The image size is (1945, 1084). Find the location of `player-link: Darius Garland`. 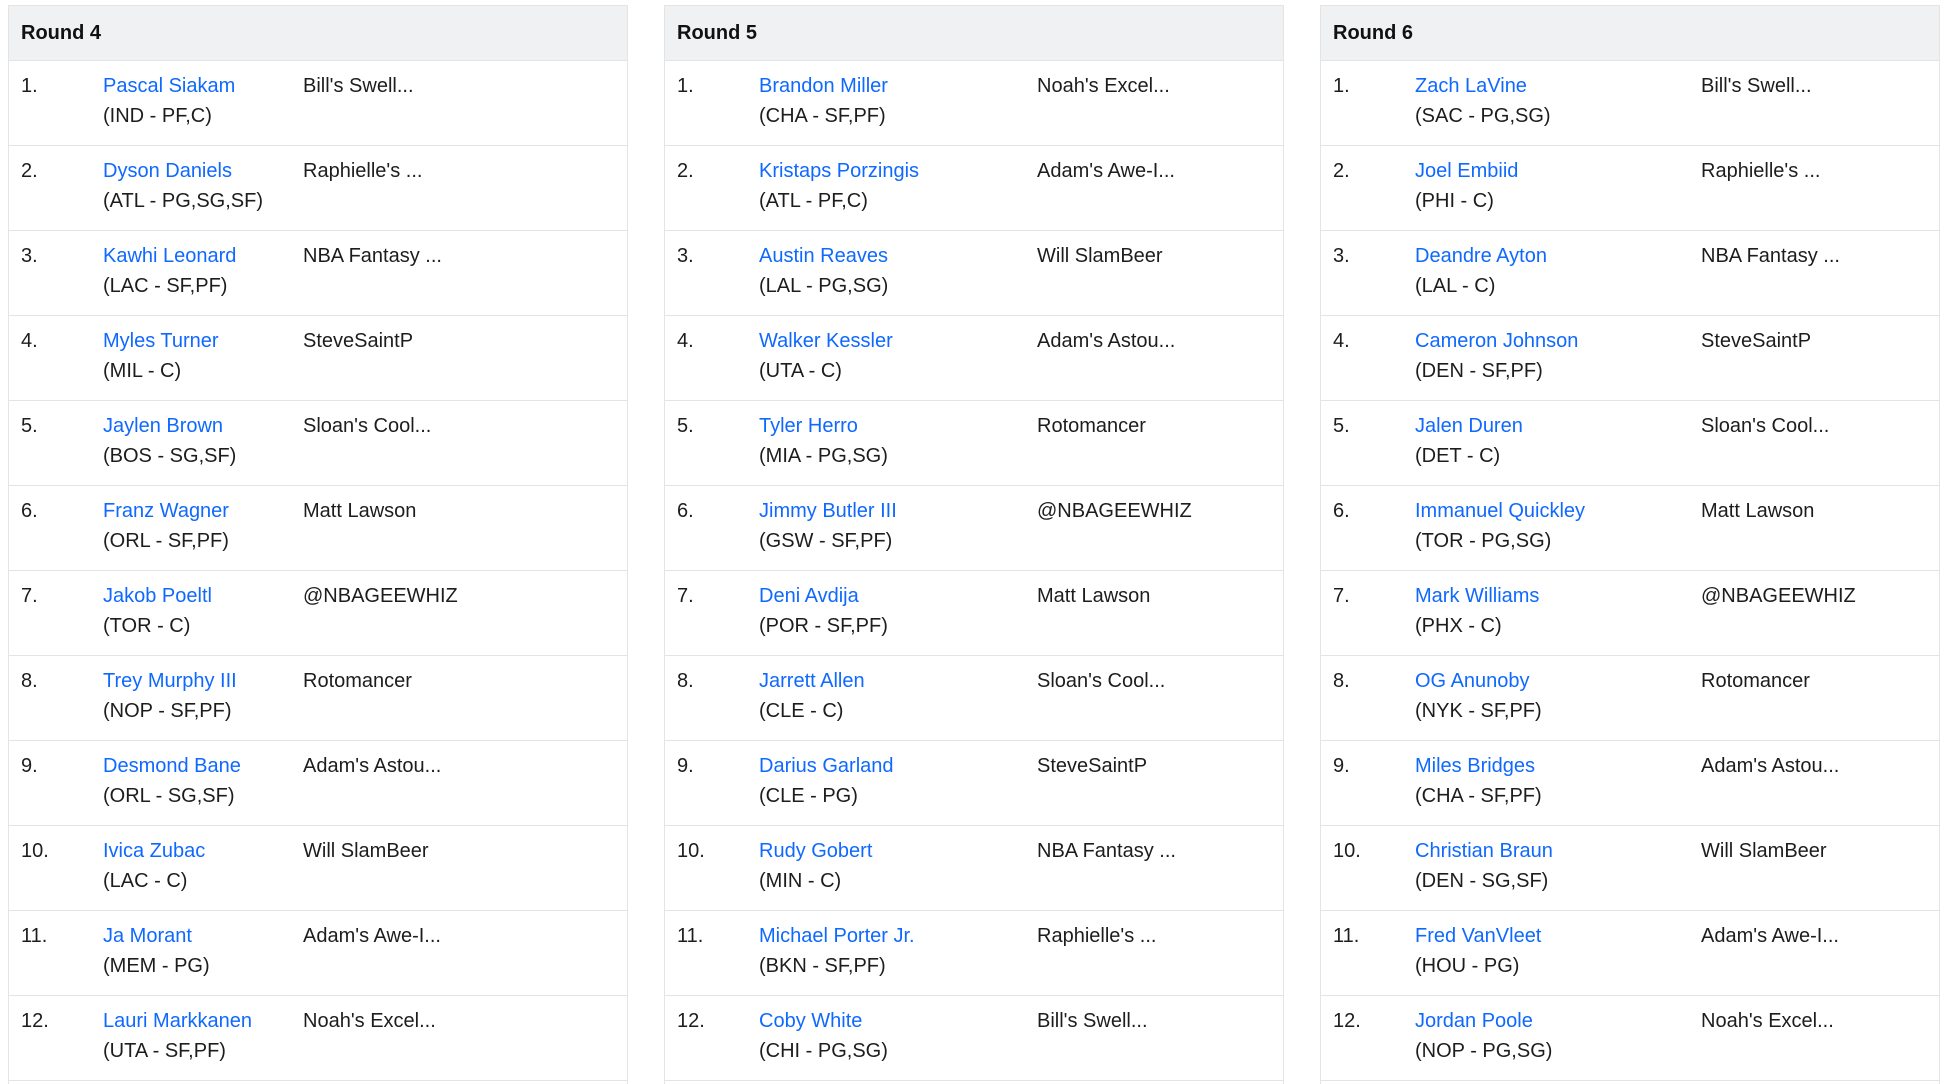

player-link: Darius Garland is located at coordinates (826, 766).